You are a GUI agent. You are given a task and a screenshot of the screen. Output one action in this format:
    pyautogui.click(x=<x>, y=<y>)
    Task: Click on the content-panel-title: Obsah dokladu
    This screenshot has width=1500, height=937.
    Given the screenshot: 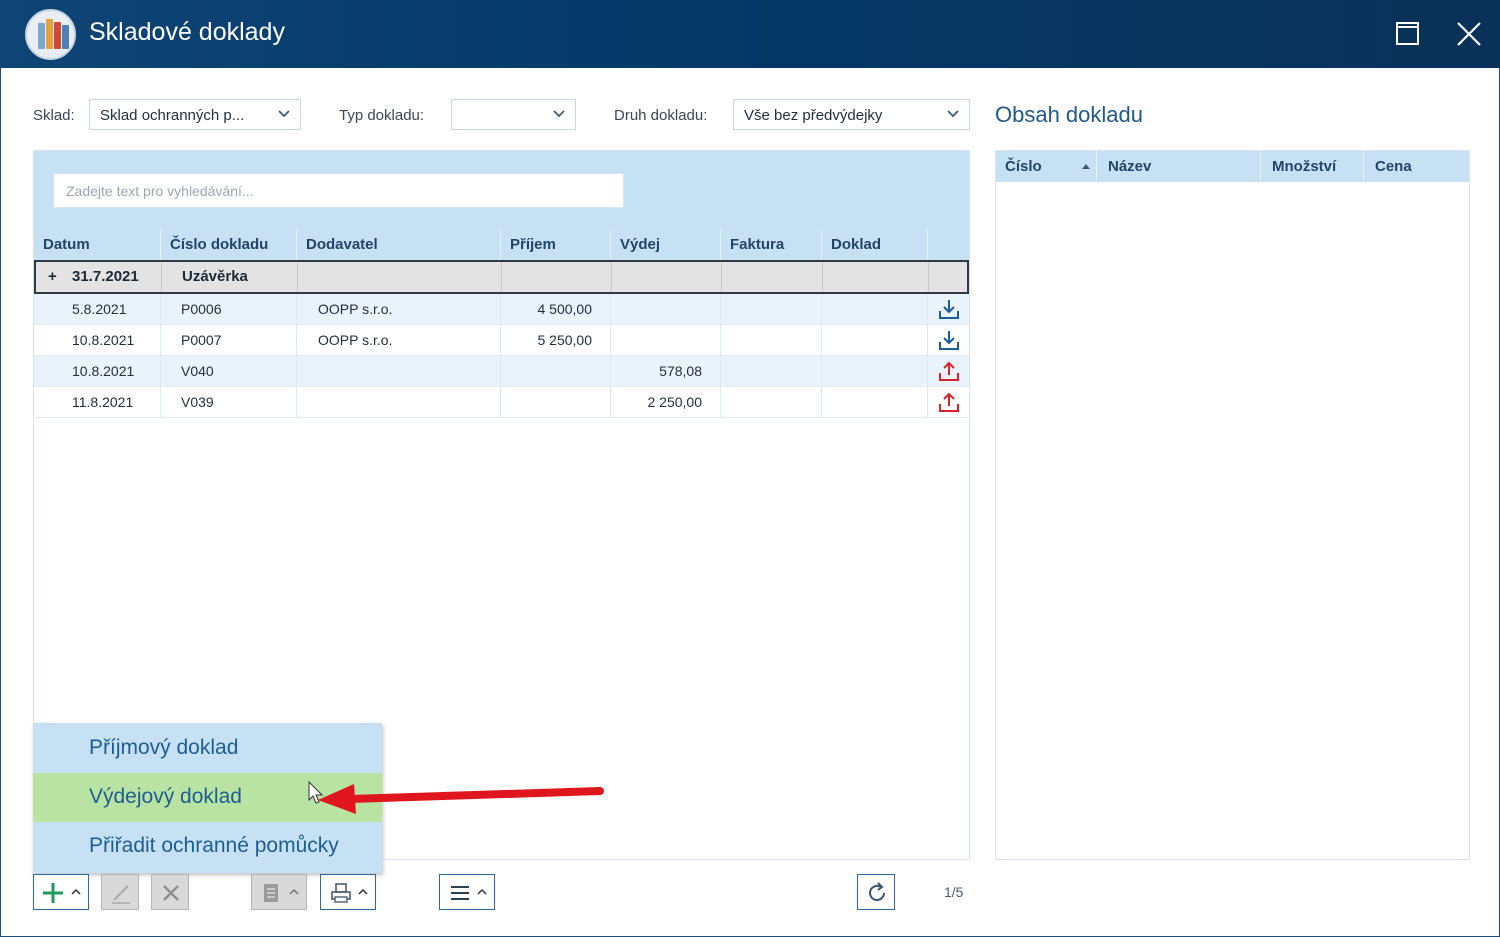 What is the action you would take?
    pyautogui.click(x=1069, y=114)
    